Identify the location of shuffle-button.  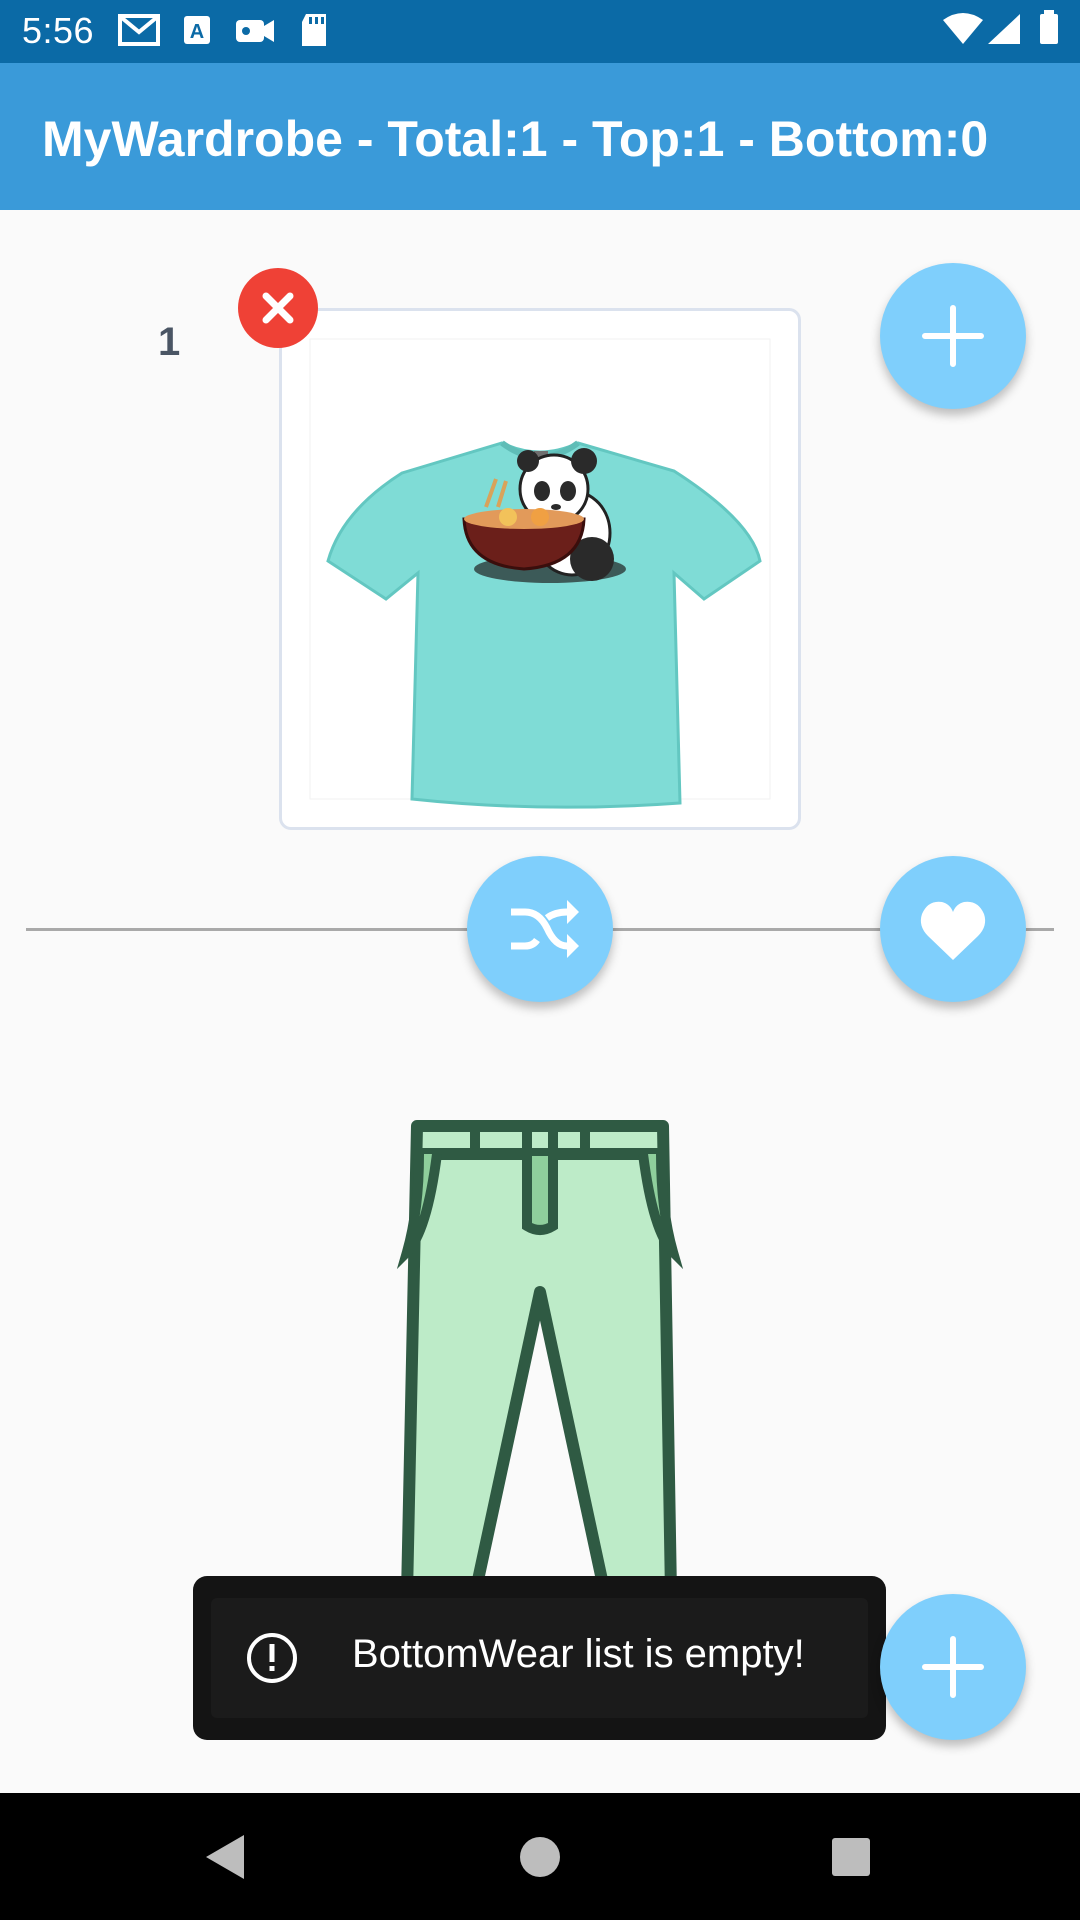
(540, 929).